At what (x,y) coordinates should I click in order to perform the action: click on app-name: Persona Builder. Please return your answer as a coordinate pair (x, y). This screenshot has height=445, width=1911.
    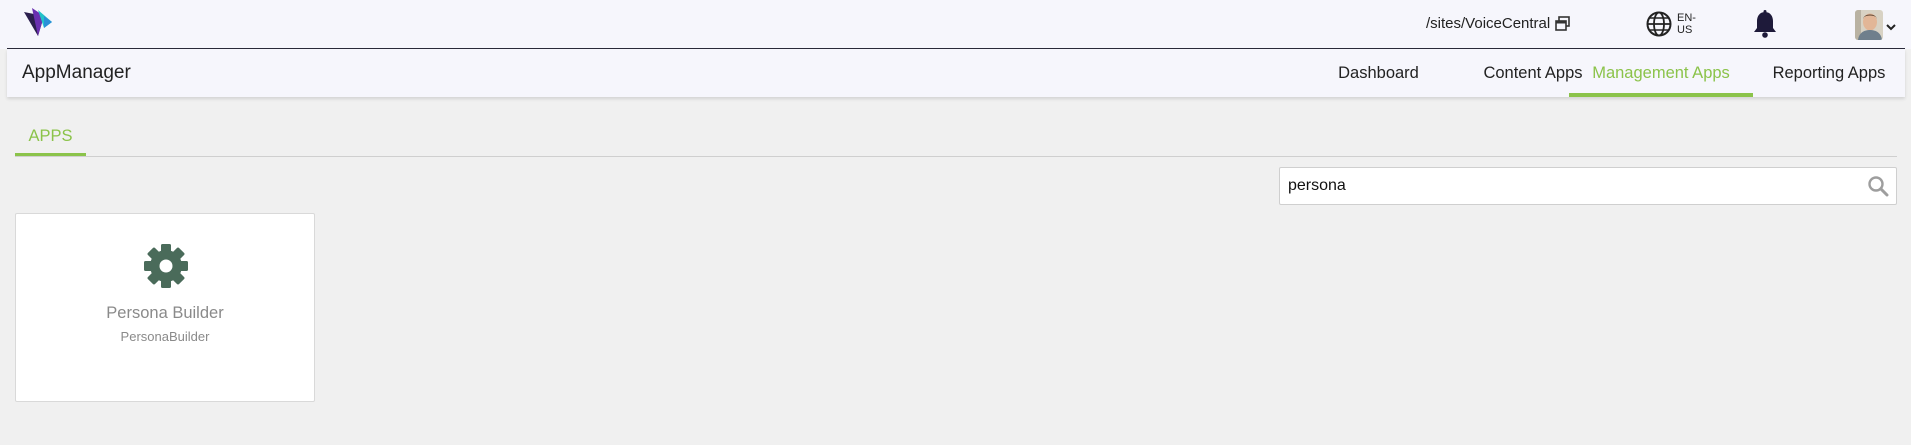
    Looking at the image, I should click on (165, 313).